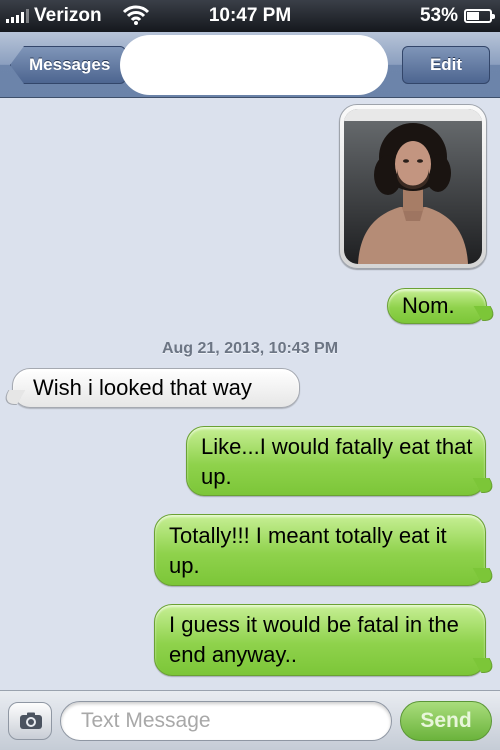 This screenshot has width=500, height=750. What do you see at coordinates (142, 387) in the screenshot?
I see `message-text: Wish i looked that way` at bounding box center [142, 387].